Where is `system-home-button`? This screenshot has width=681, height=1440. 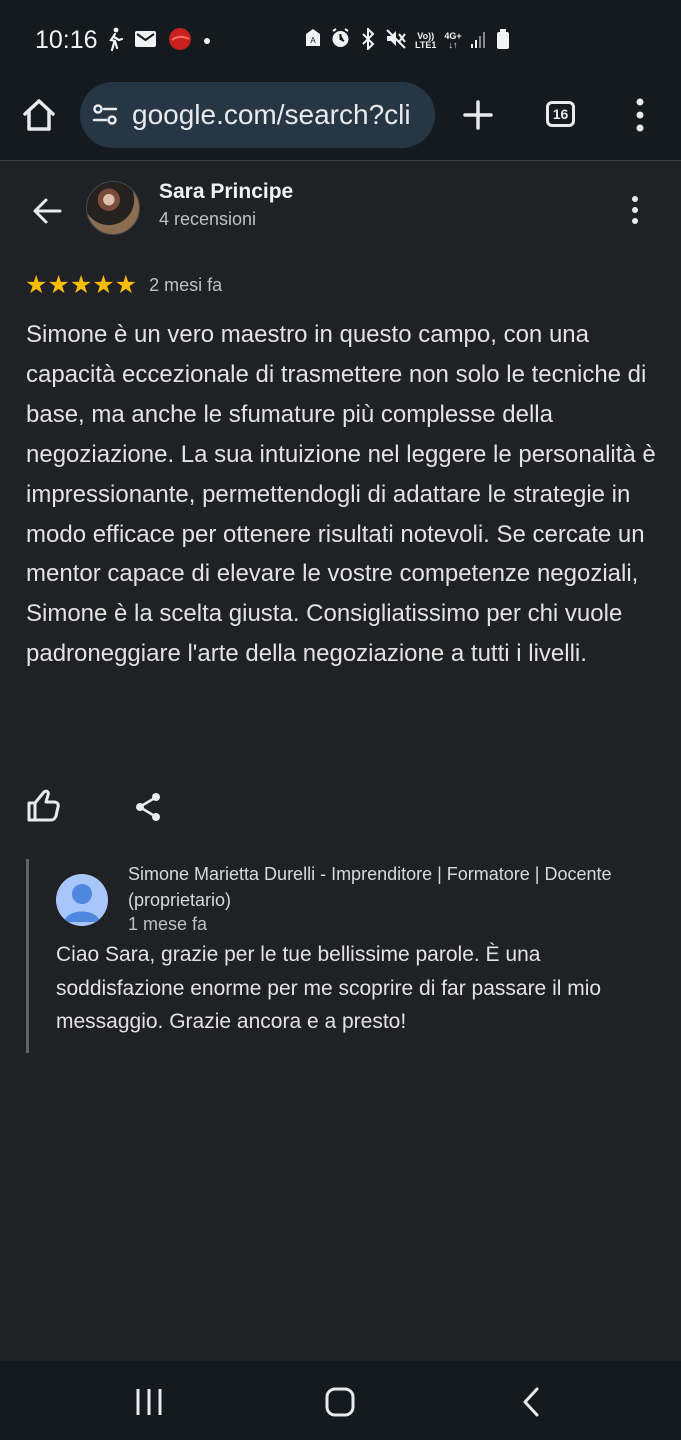
system-home-button is located at coordinates (340, 1402).